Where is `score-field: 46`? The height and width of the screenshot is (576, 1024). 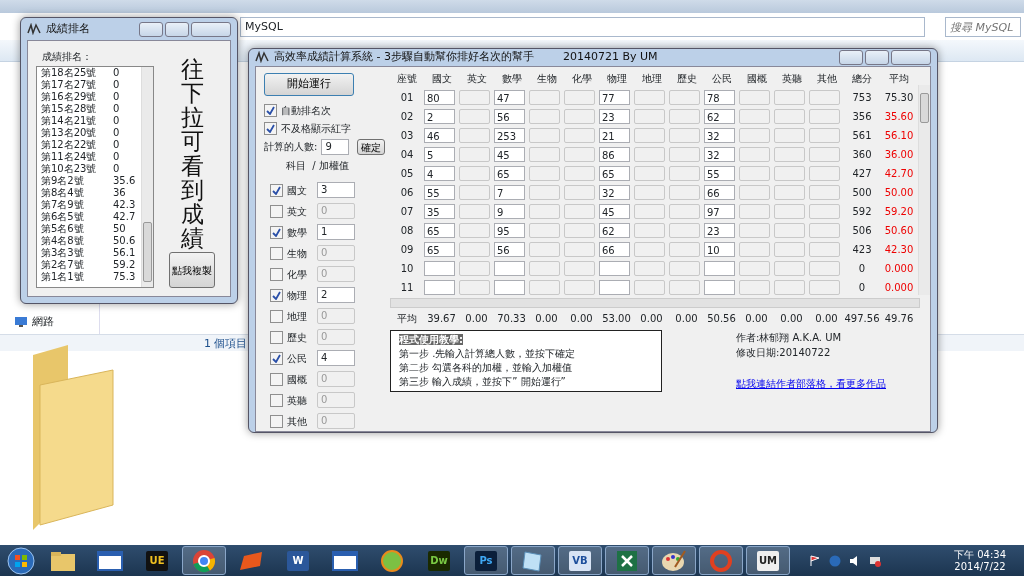 score-field: 46 is located at coordinates (439, 135).